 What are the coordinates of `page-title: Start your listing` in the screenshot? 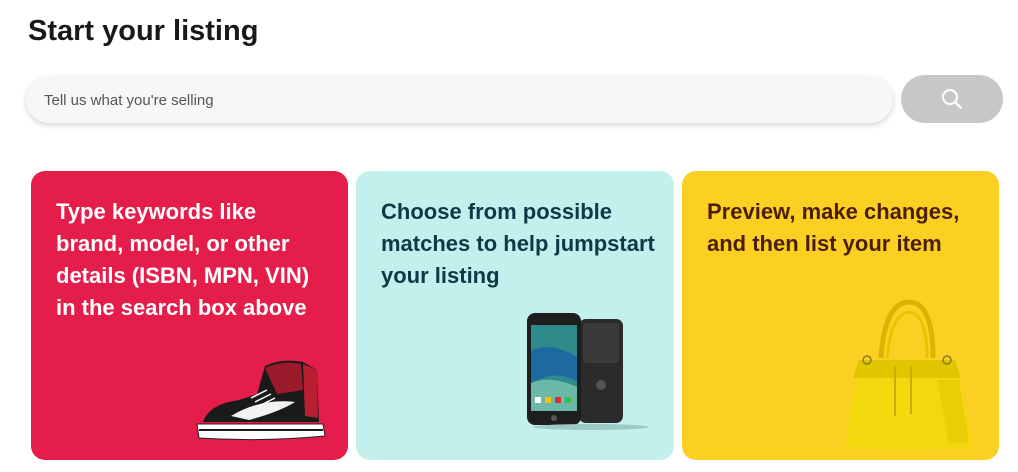 It's located at (143, 31).